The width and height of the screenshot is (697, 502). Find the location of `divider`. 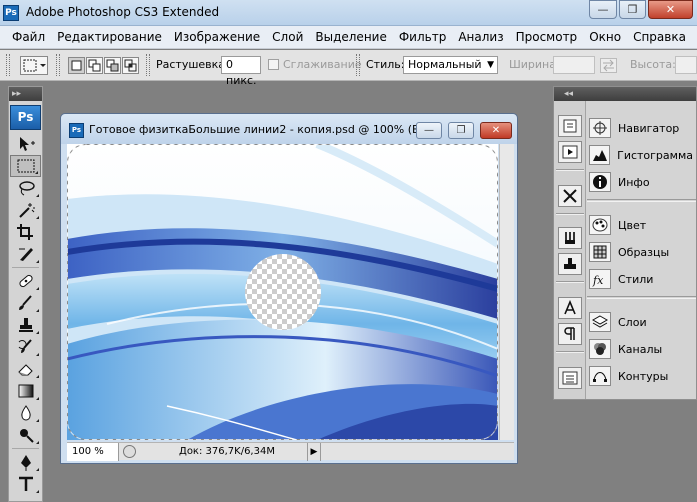

divider is located at coordinates (58, 65).